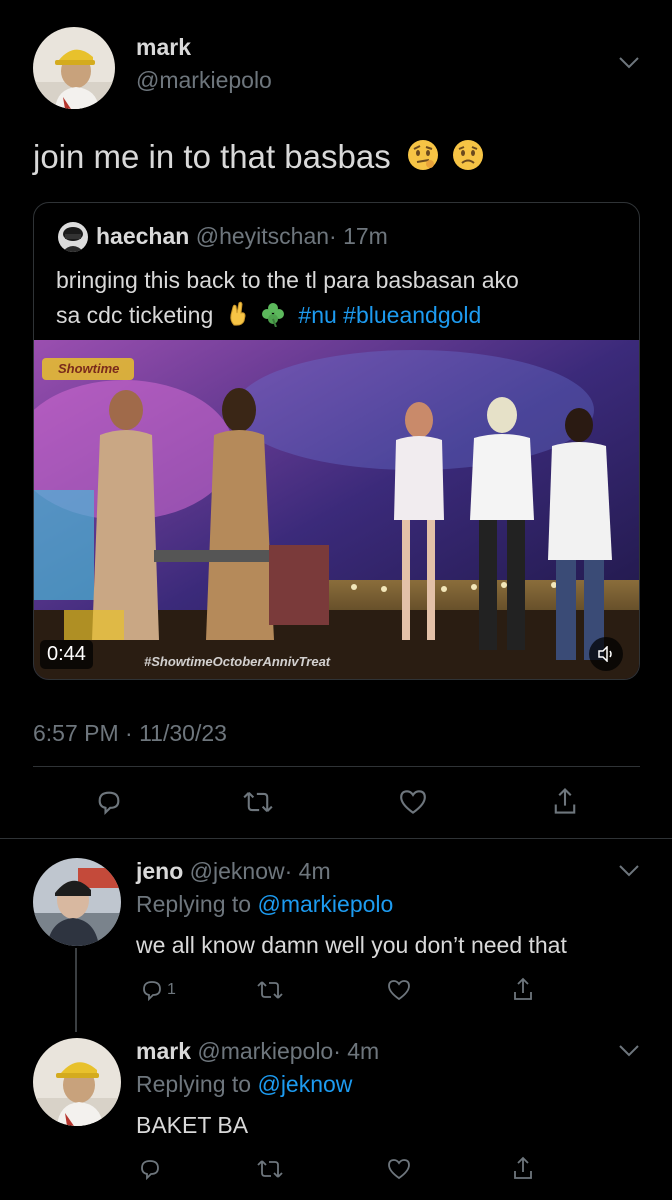 Image resolution: width=672 pixels, height=1200 pixels. I want to click on reply2-replying-to-link: @jeknow, so click(304, 1084).